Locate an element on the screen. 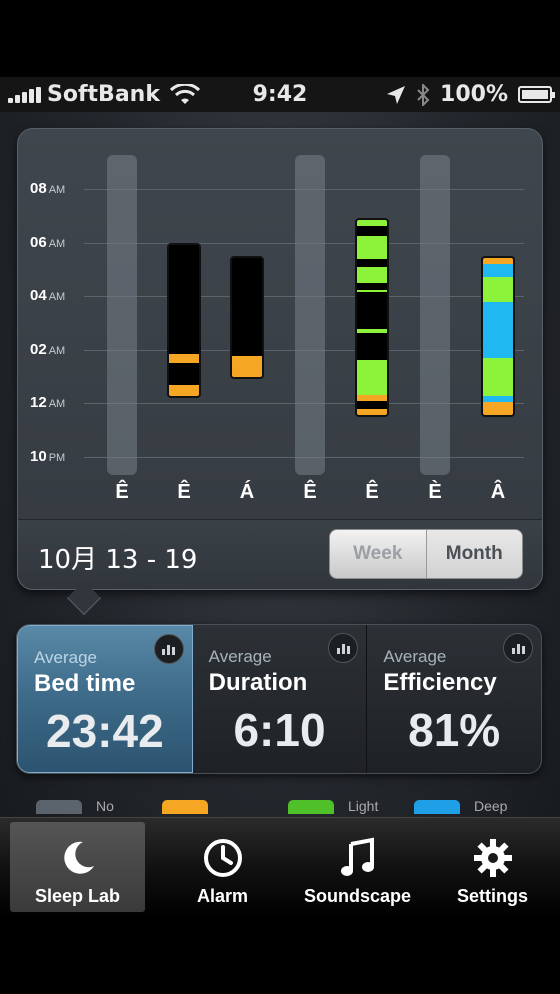 The image size is (560, 994). legend-swatch-light is located at coordinates (311, 807).